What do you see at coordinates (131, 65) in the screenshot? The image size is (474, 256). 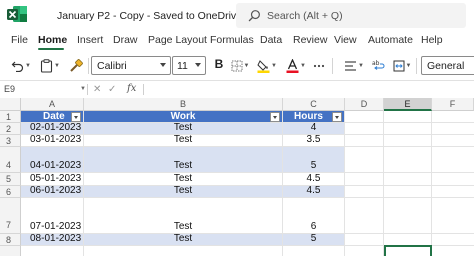 I see `font-name-select: Calibri` at bounding box center [131, 65].